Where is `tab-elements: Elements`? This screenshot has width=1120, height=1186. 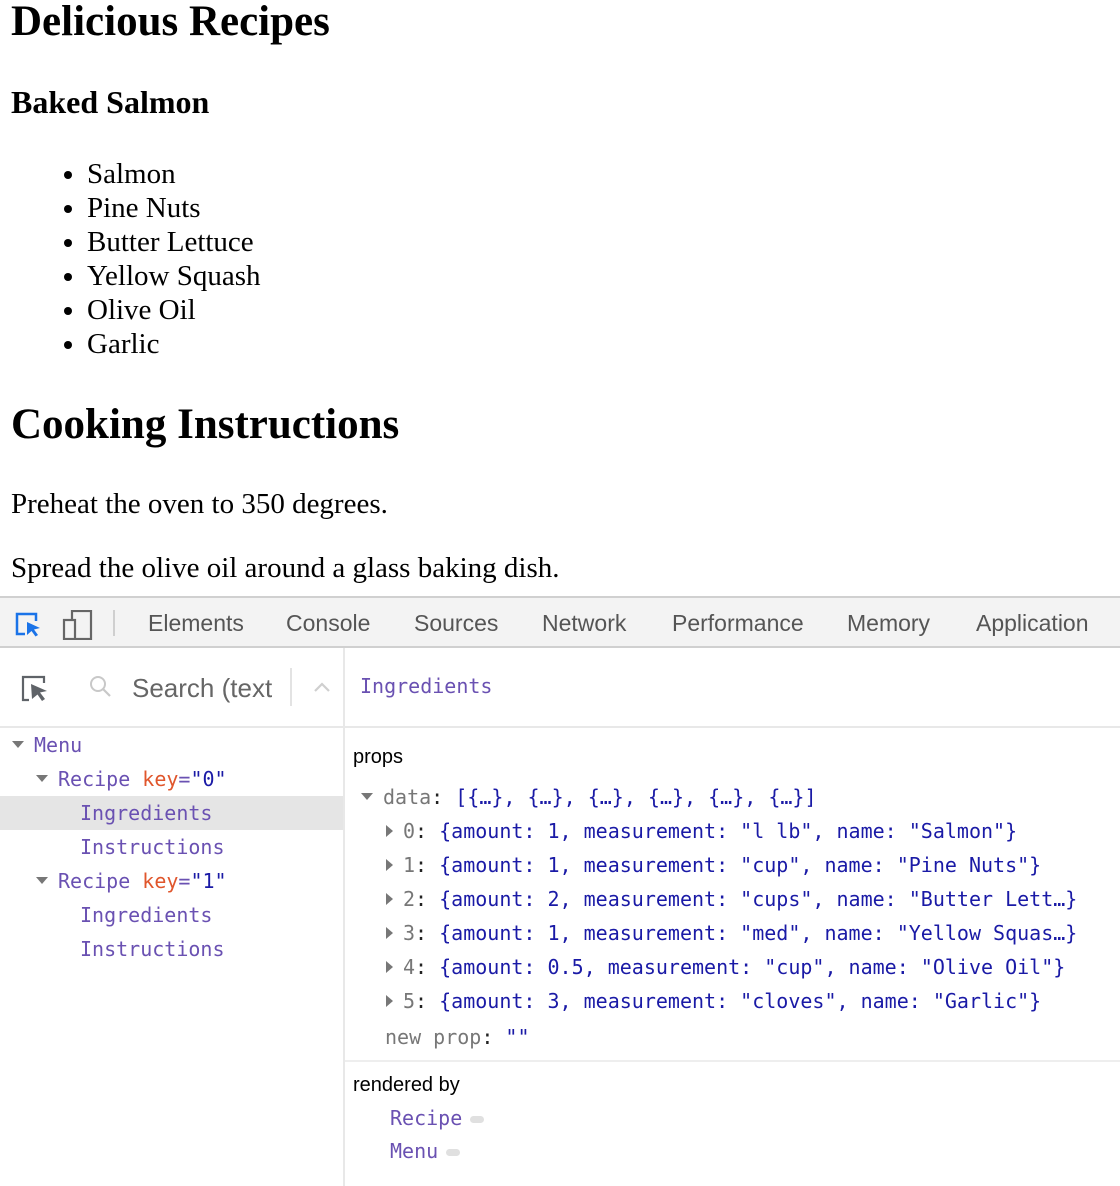
tab-elements: Elements is located at coordinates (196, 623).